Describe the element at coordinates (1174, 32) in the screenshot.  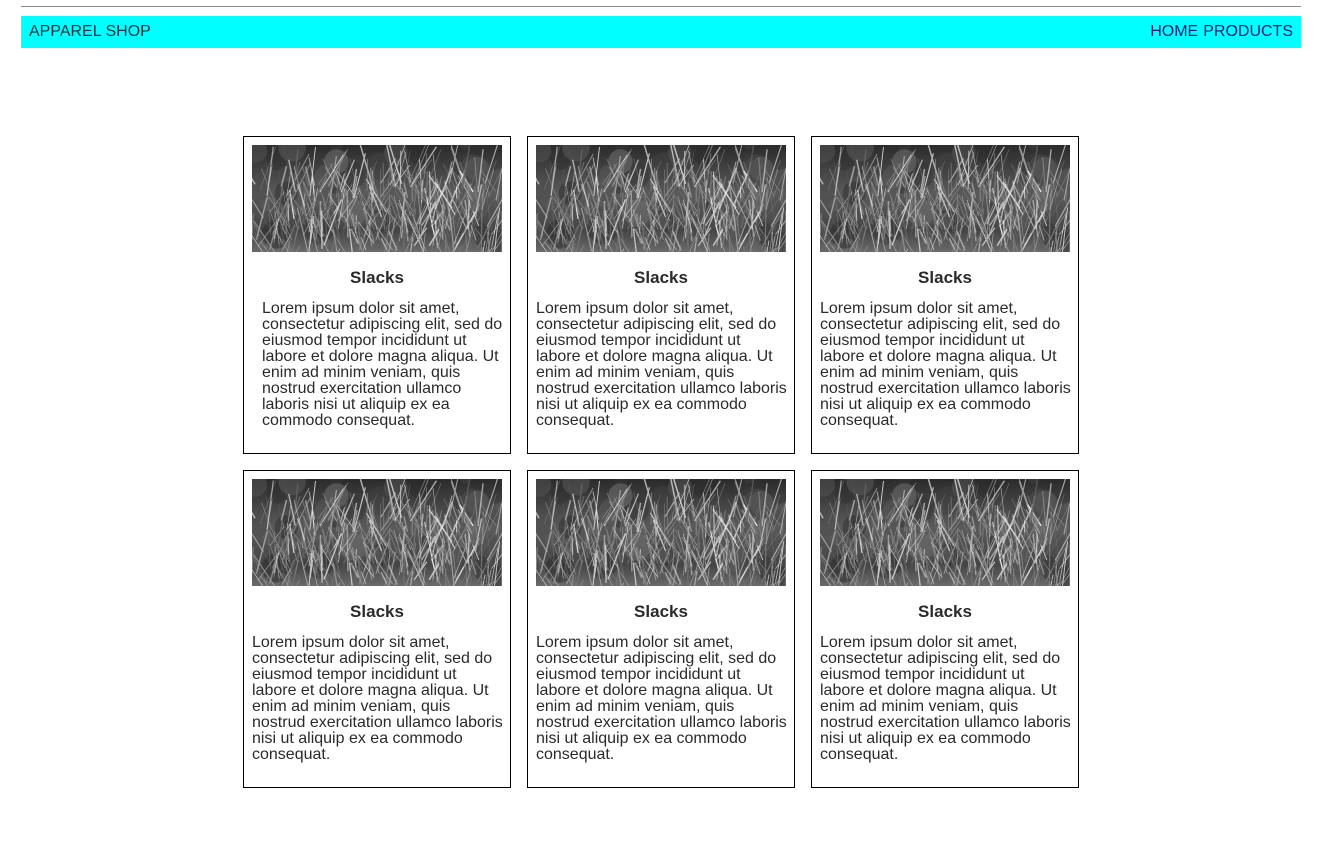
I see `nav-link-home: HOME` at that location.